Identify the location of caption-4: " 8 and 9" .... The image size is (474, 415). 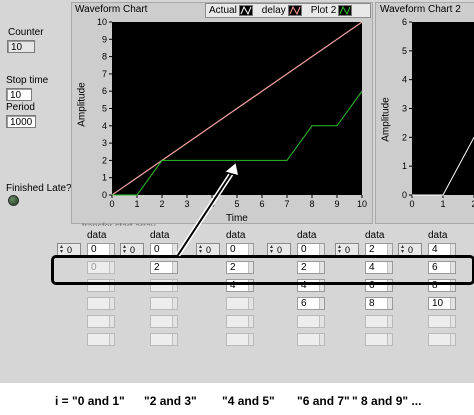
(387, 401).